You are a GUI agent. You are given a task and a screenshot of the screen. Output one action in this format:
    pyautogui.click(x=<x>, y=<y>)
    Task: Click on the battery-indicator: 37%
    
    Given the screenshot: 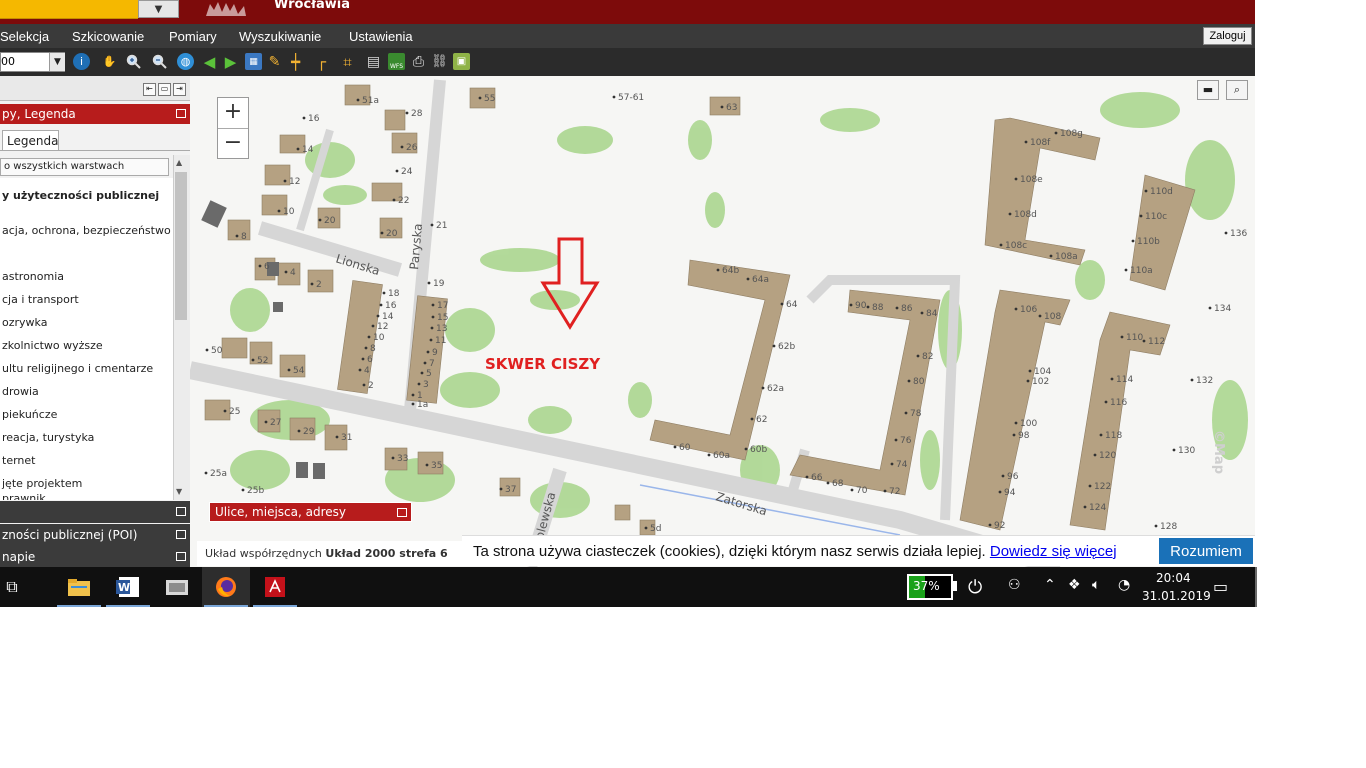 What is the action you would take?
    pyautogui.click(x=930, y=587)
    